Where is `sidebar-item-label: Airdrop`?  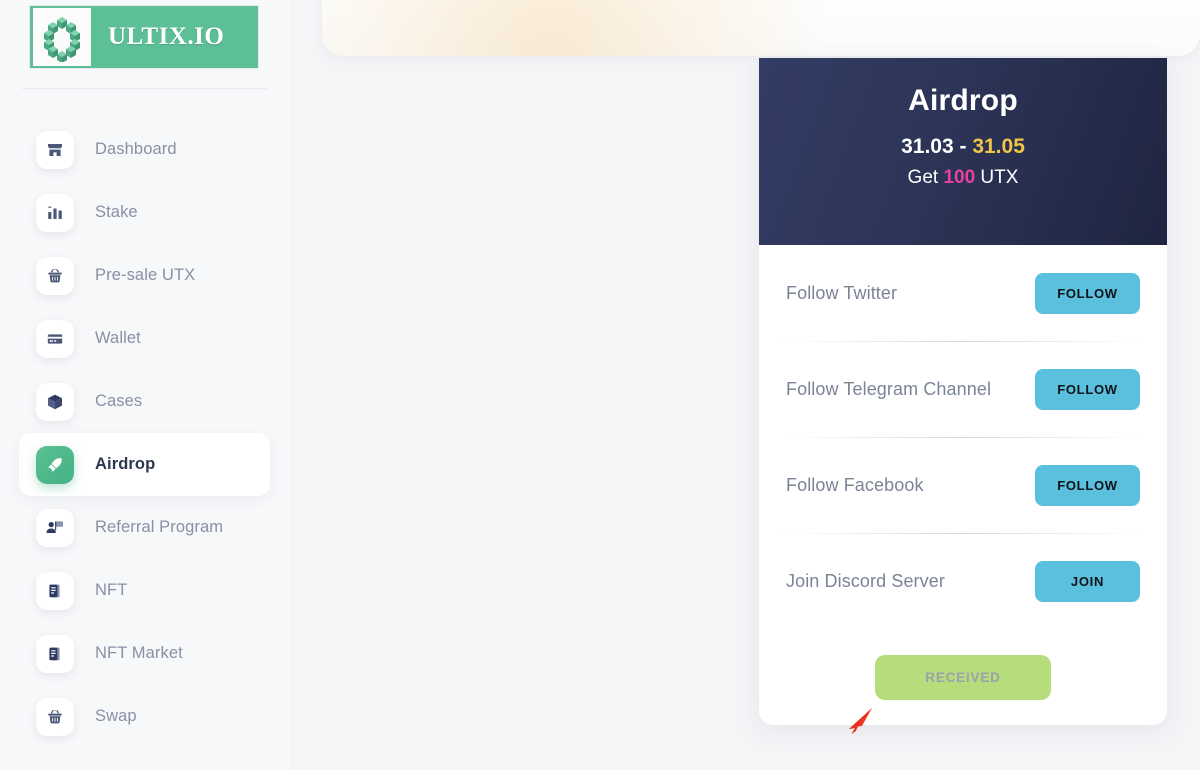
sidebar-item-label: Airdrop is located at coordinates (125, 464).